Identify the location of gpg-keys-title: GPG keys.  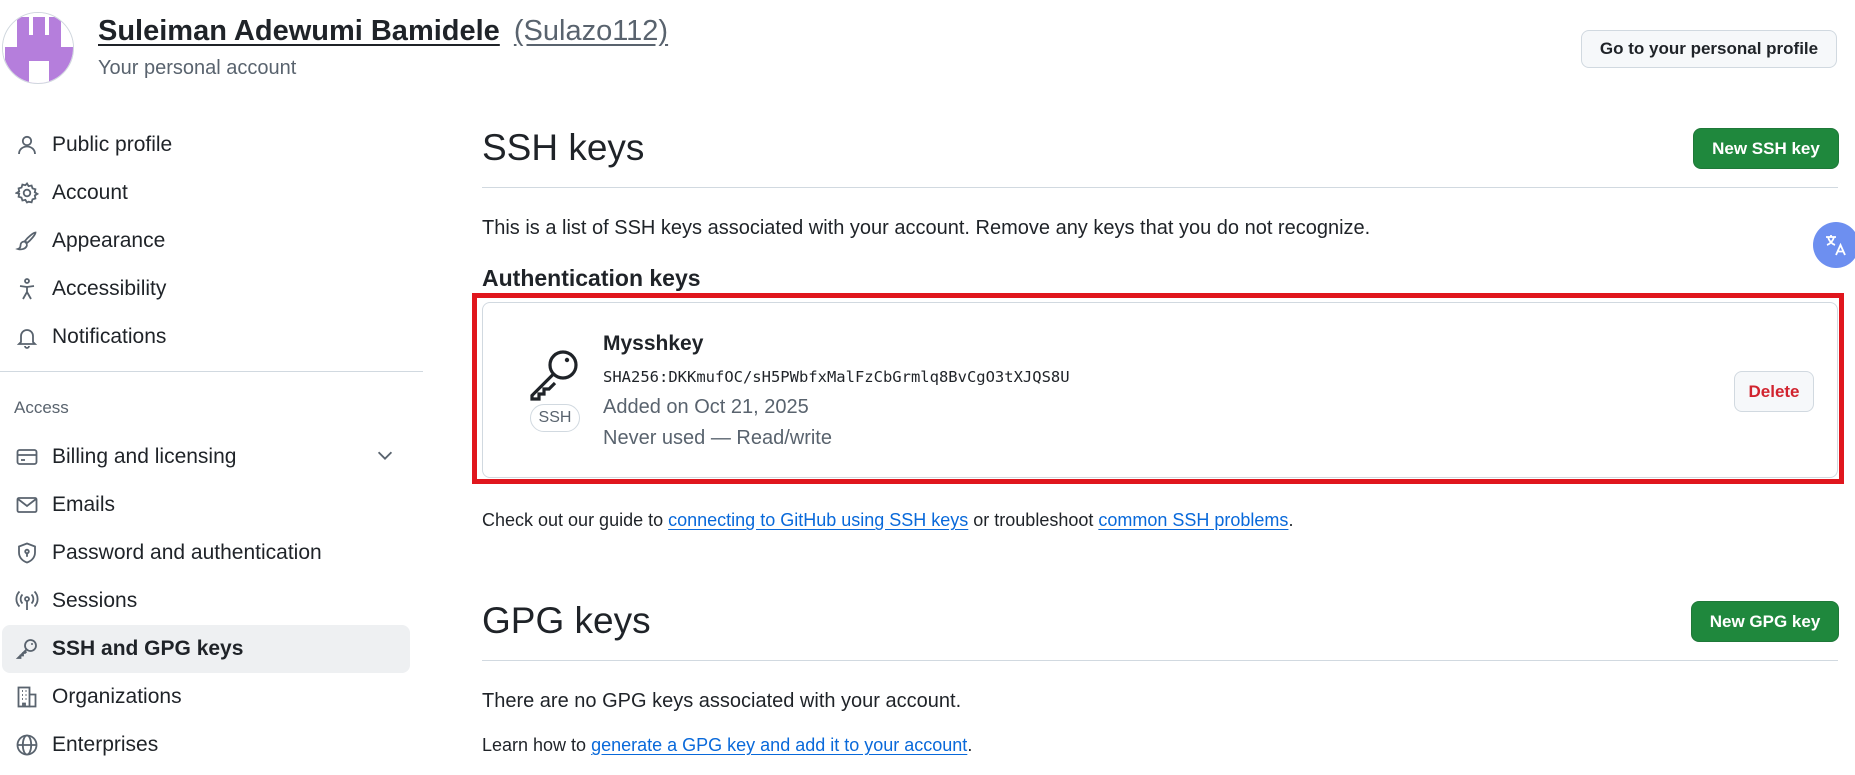
(566, 620).